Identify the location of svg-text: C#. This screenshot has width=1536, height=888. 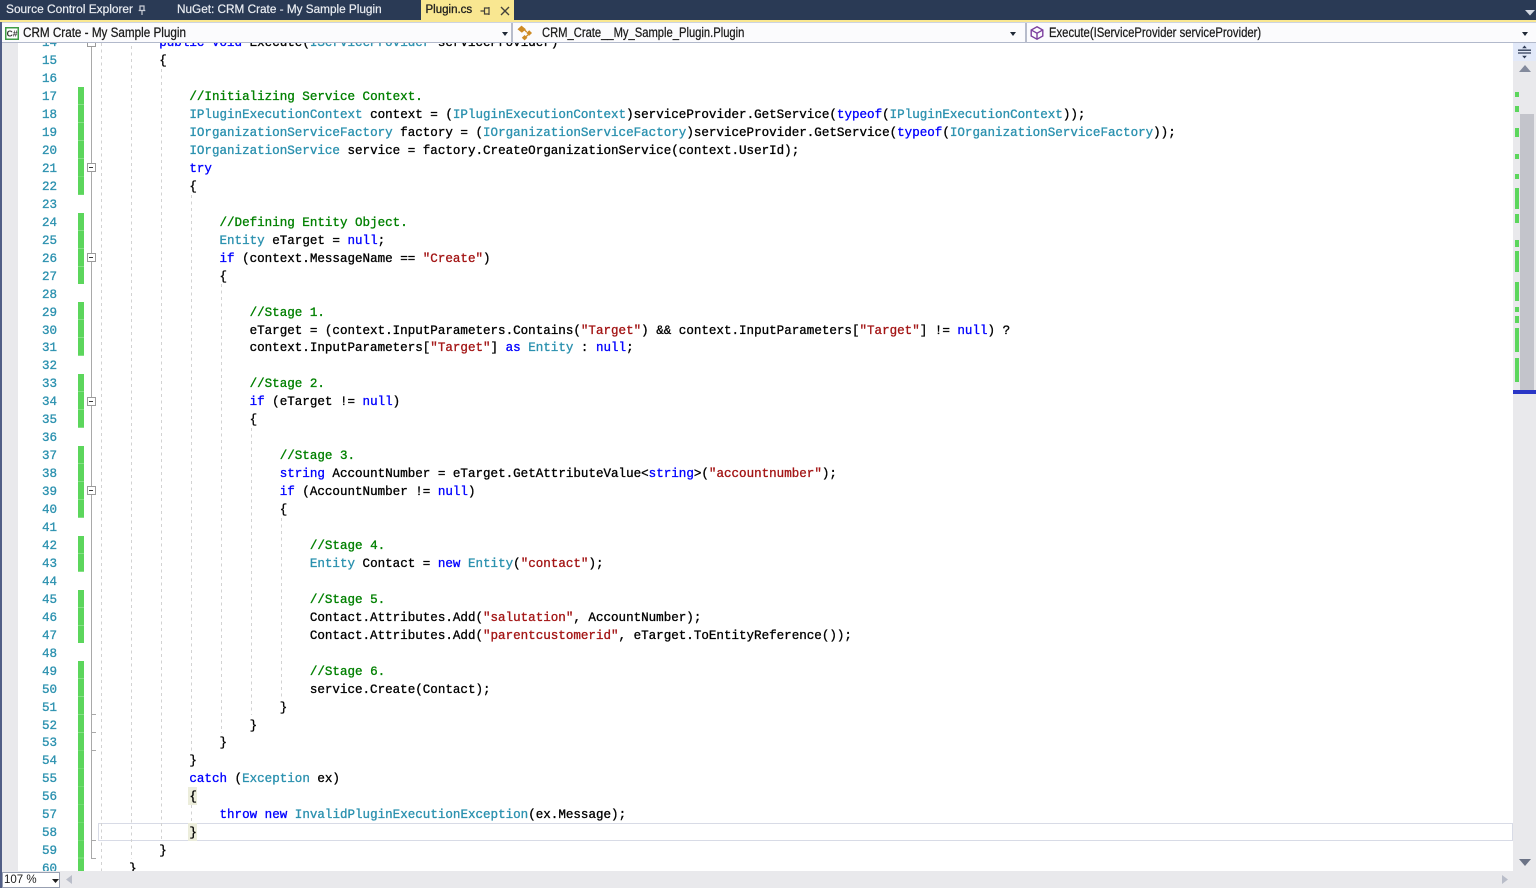
(12, 33).